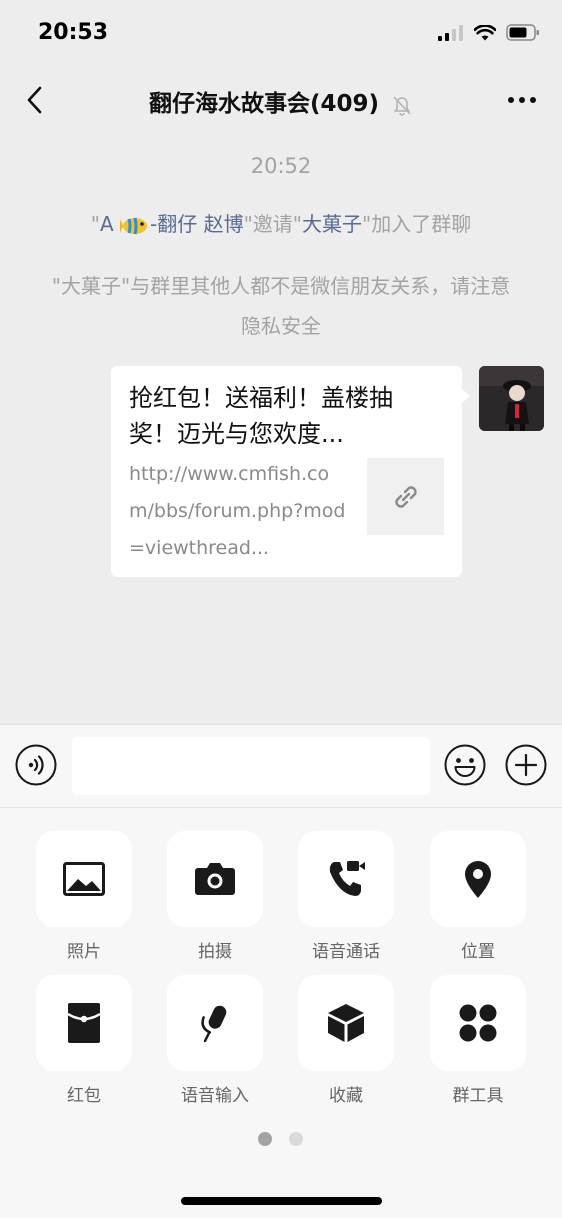 Image resolution: width=562 pixels, height=1218 pixels. Describe the element at coordinates (281, 166) in the screenshot. I see `message-timestamp: 20:52` at that location.